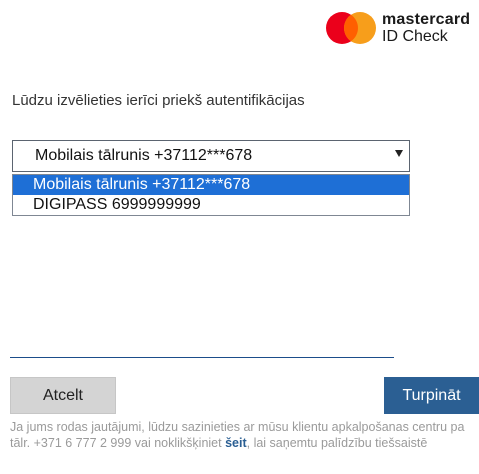  Describe the element at coordinates (236, 443) in the screenshot. I see `help-link: šeit` at that location.